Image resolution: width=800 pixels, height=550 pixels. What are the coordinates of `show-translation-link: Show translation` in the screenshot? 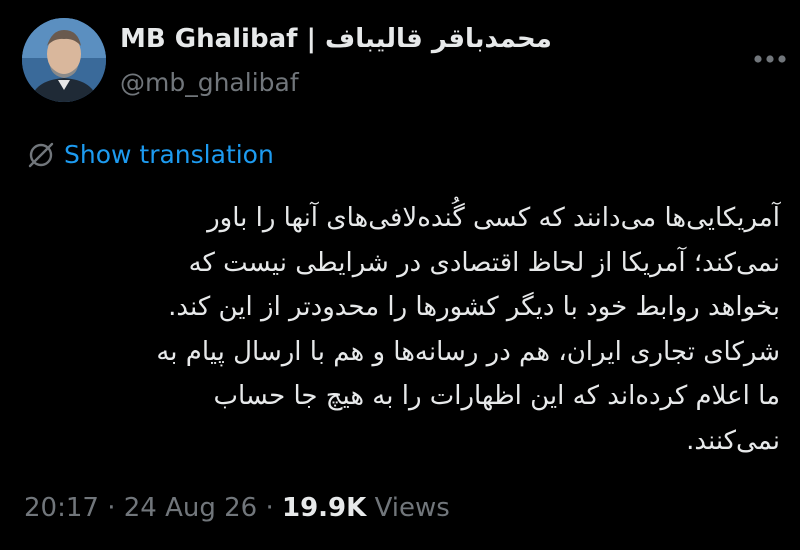 It's located at (149, 155).